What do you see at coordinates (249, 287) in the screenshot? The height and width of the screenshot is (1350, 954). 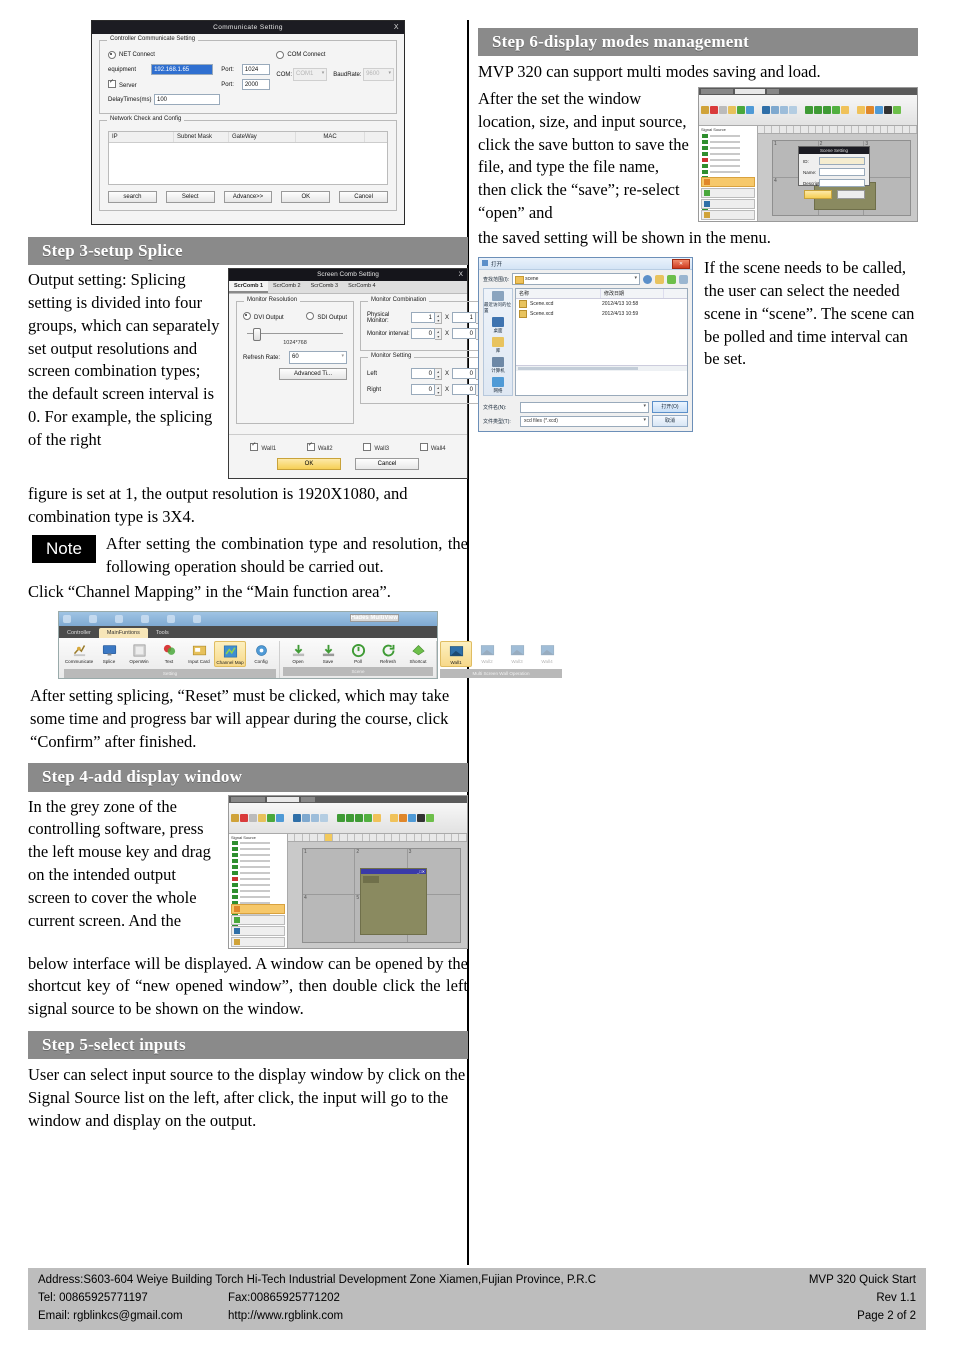 I see `tab-scrcomb1: ScrComb 1` at bounding box center [249, 287].